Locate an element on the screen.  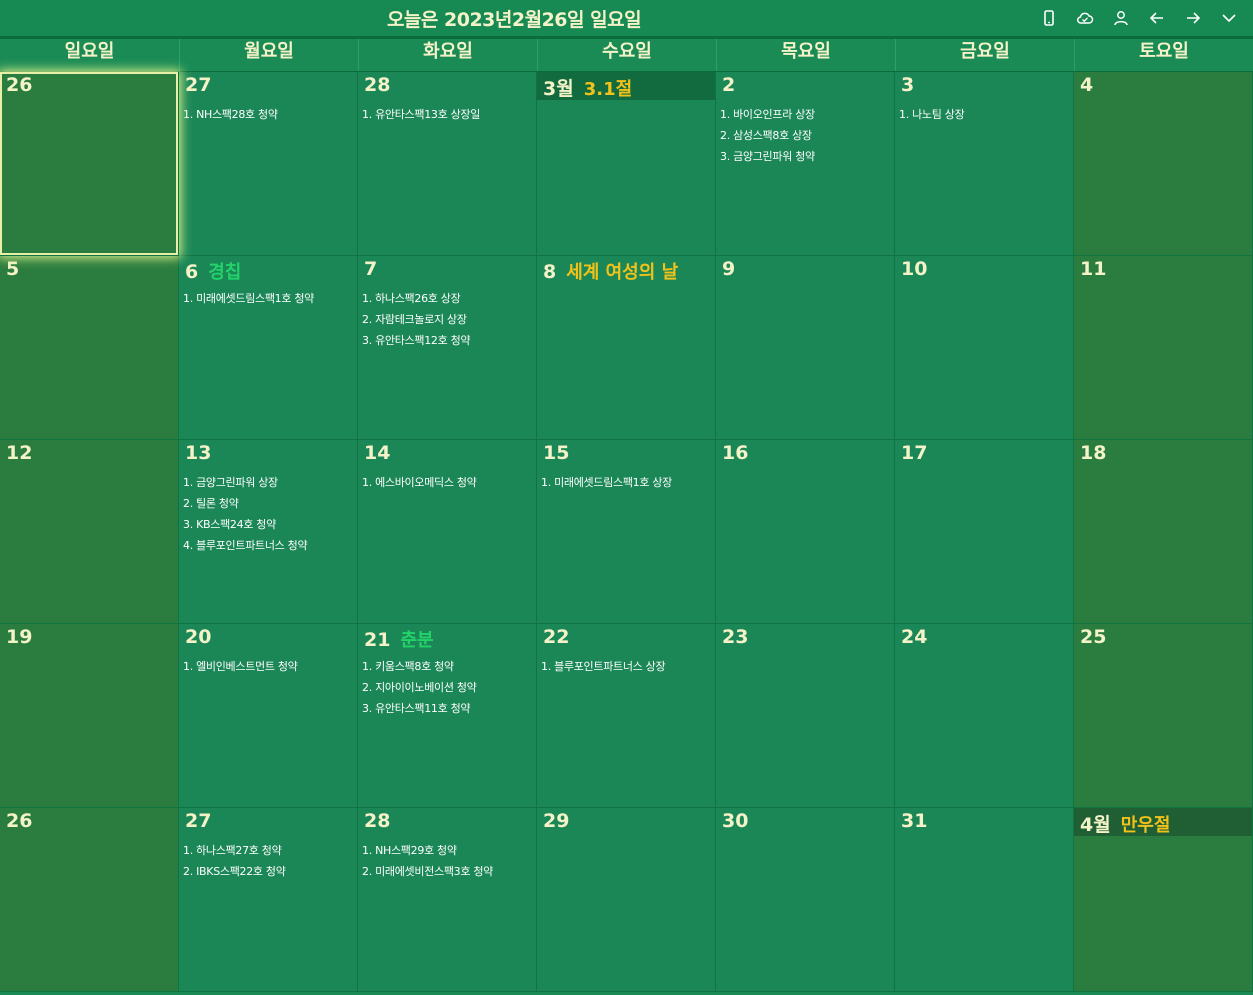
day-cell: 28 1. 유안타스팩13호 상장일 is located at coordinates (447, 164).